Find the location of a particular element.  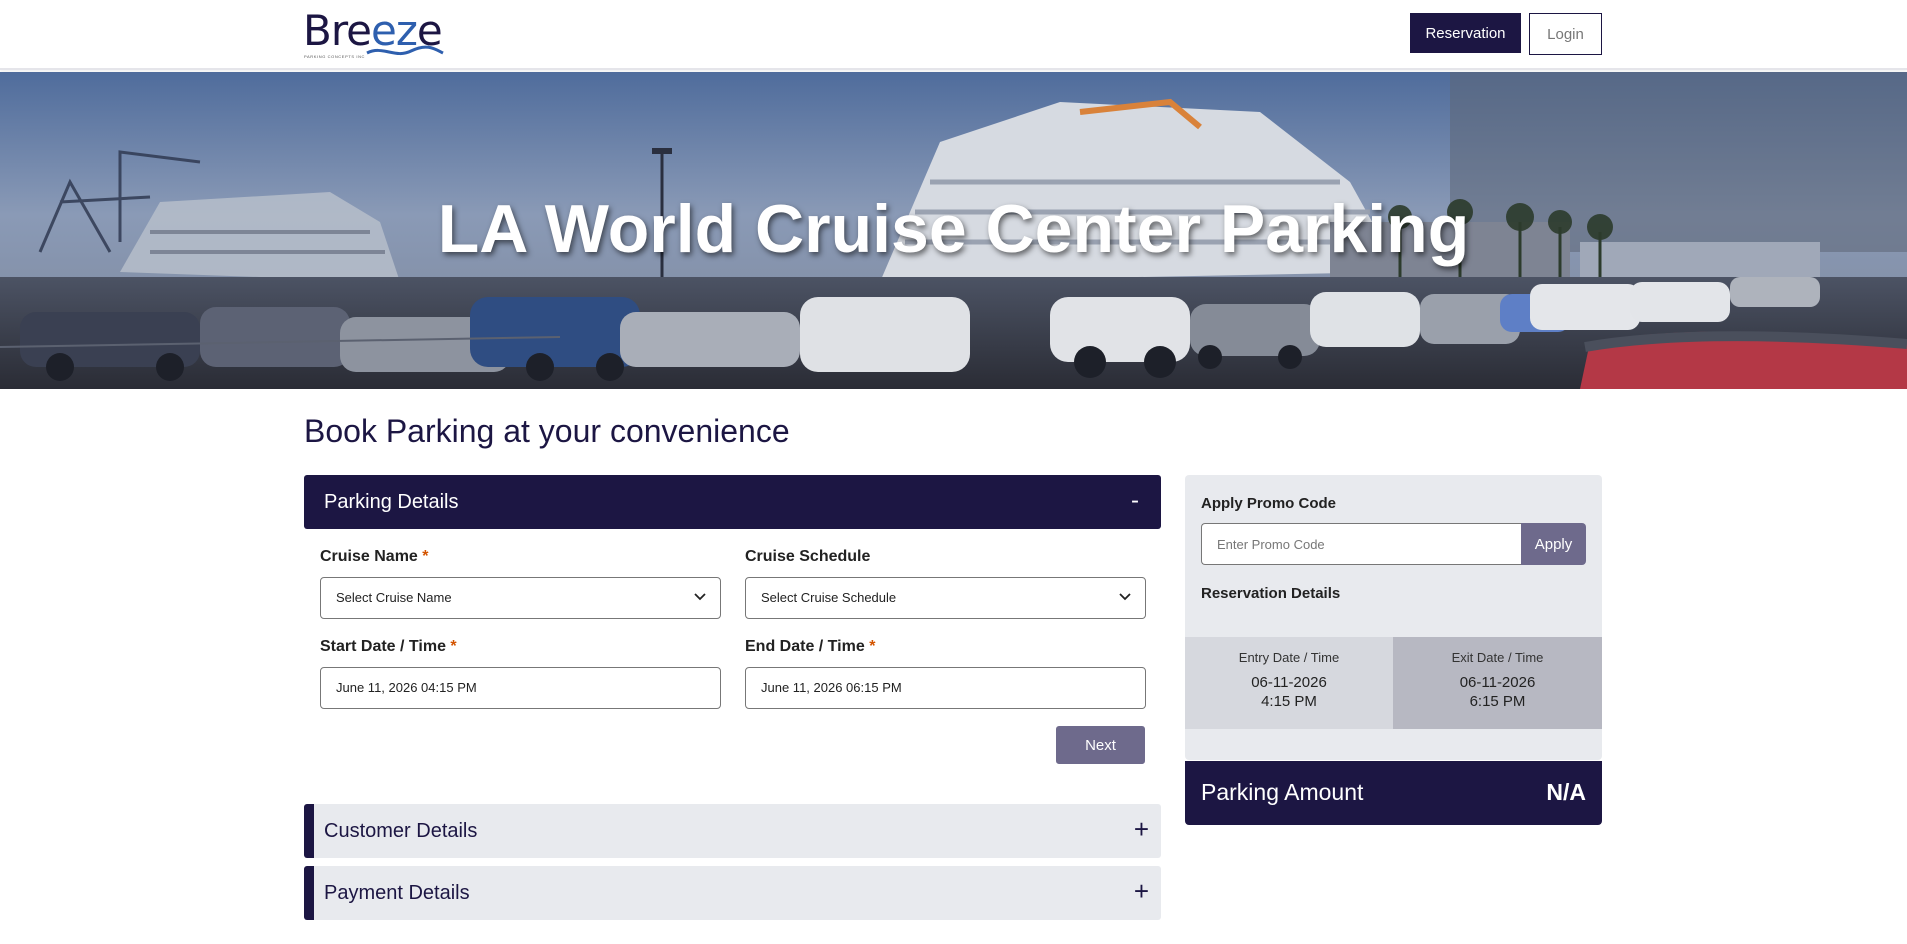

start-datetime-input: June 11, 2026 04:15 PM is located at coordinates (520, 688).